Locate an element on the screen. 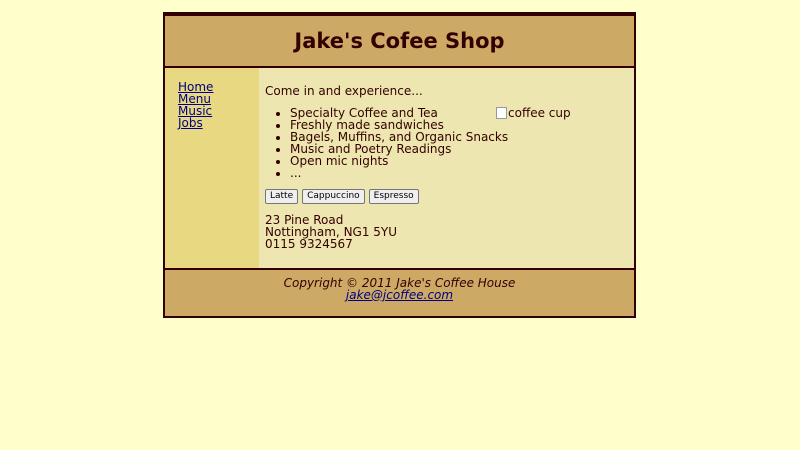 The width and height of the screenshot is (800, 450). image-alt-text: coffee cup is located at coordinates (539, 113).